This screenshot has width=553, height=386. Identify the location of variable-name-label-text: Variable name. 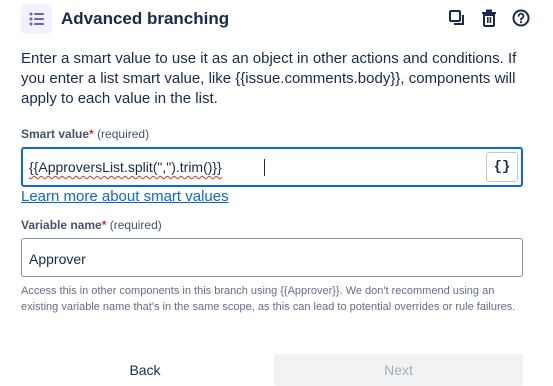
(61, 225).